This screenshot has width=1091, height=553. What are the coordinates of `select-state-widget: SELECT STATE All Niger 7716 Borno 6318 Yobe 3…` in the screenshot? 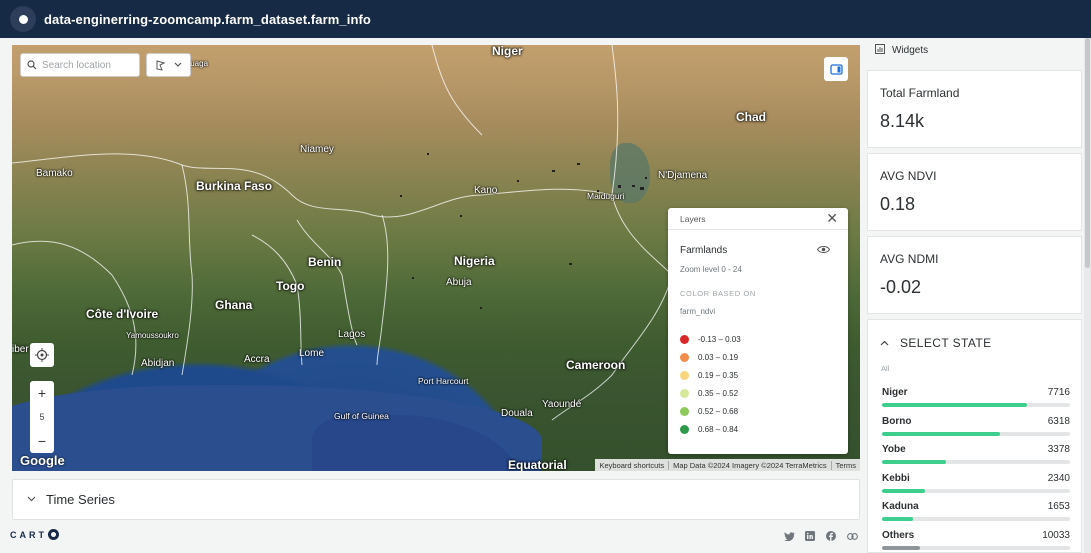 It's located at (974, 436).